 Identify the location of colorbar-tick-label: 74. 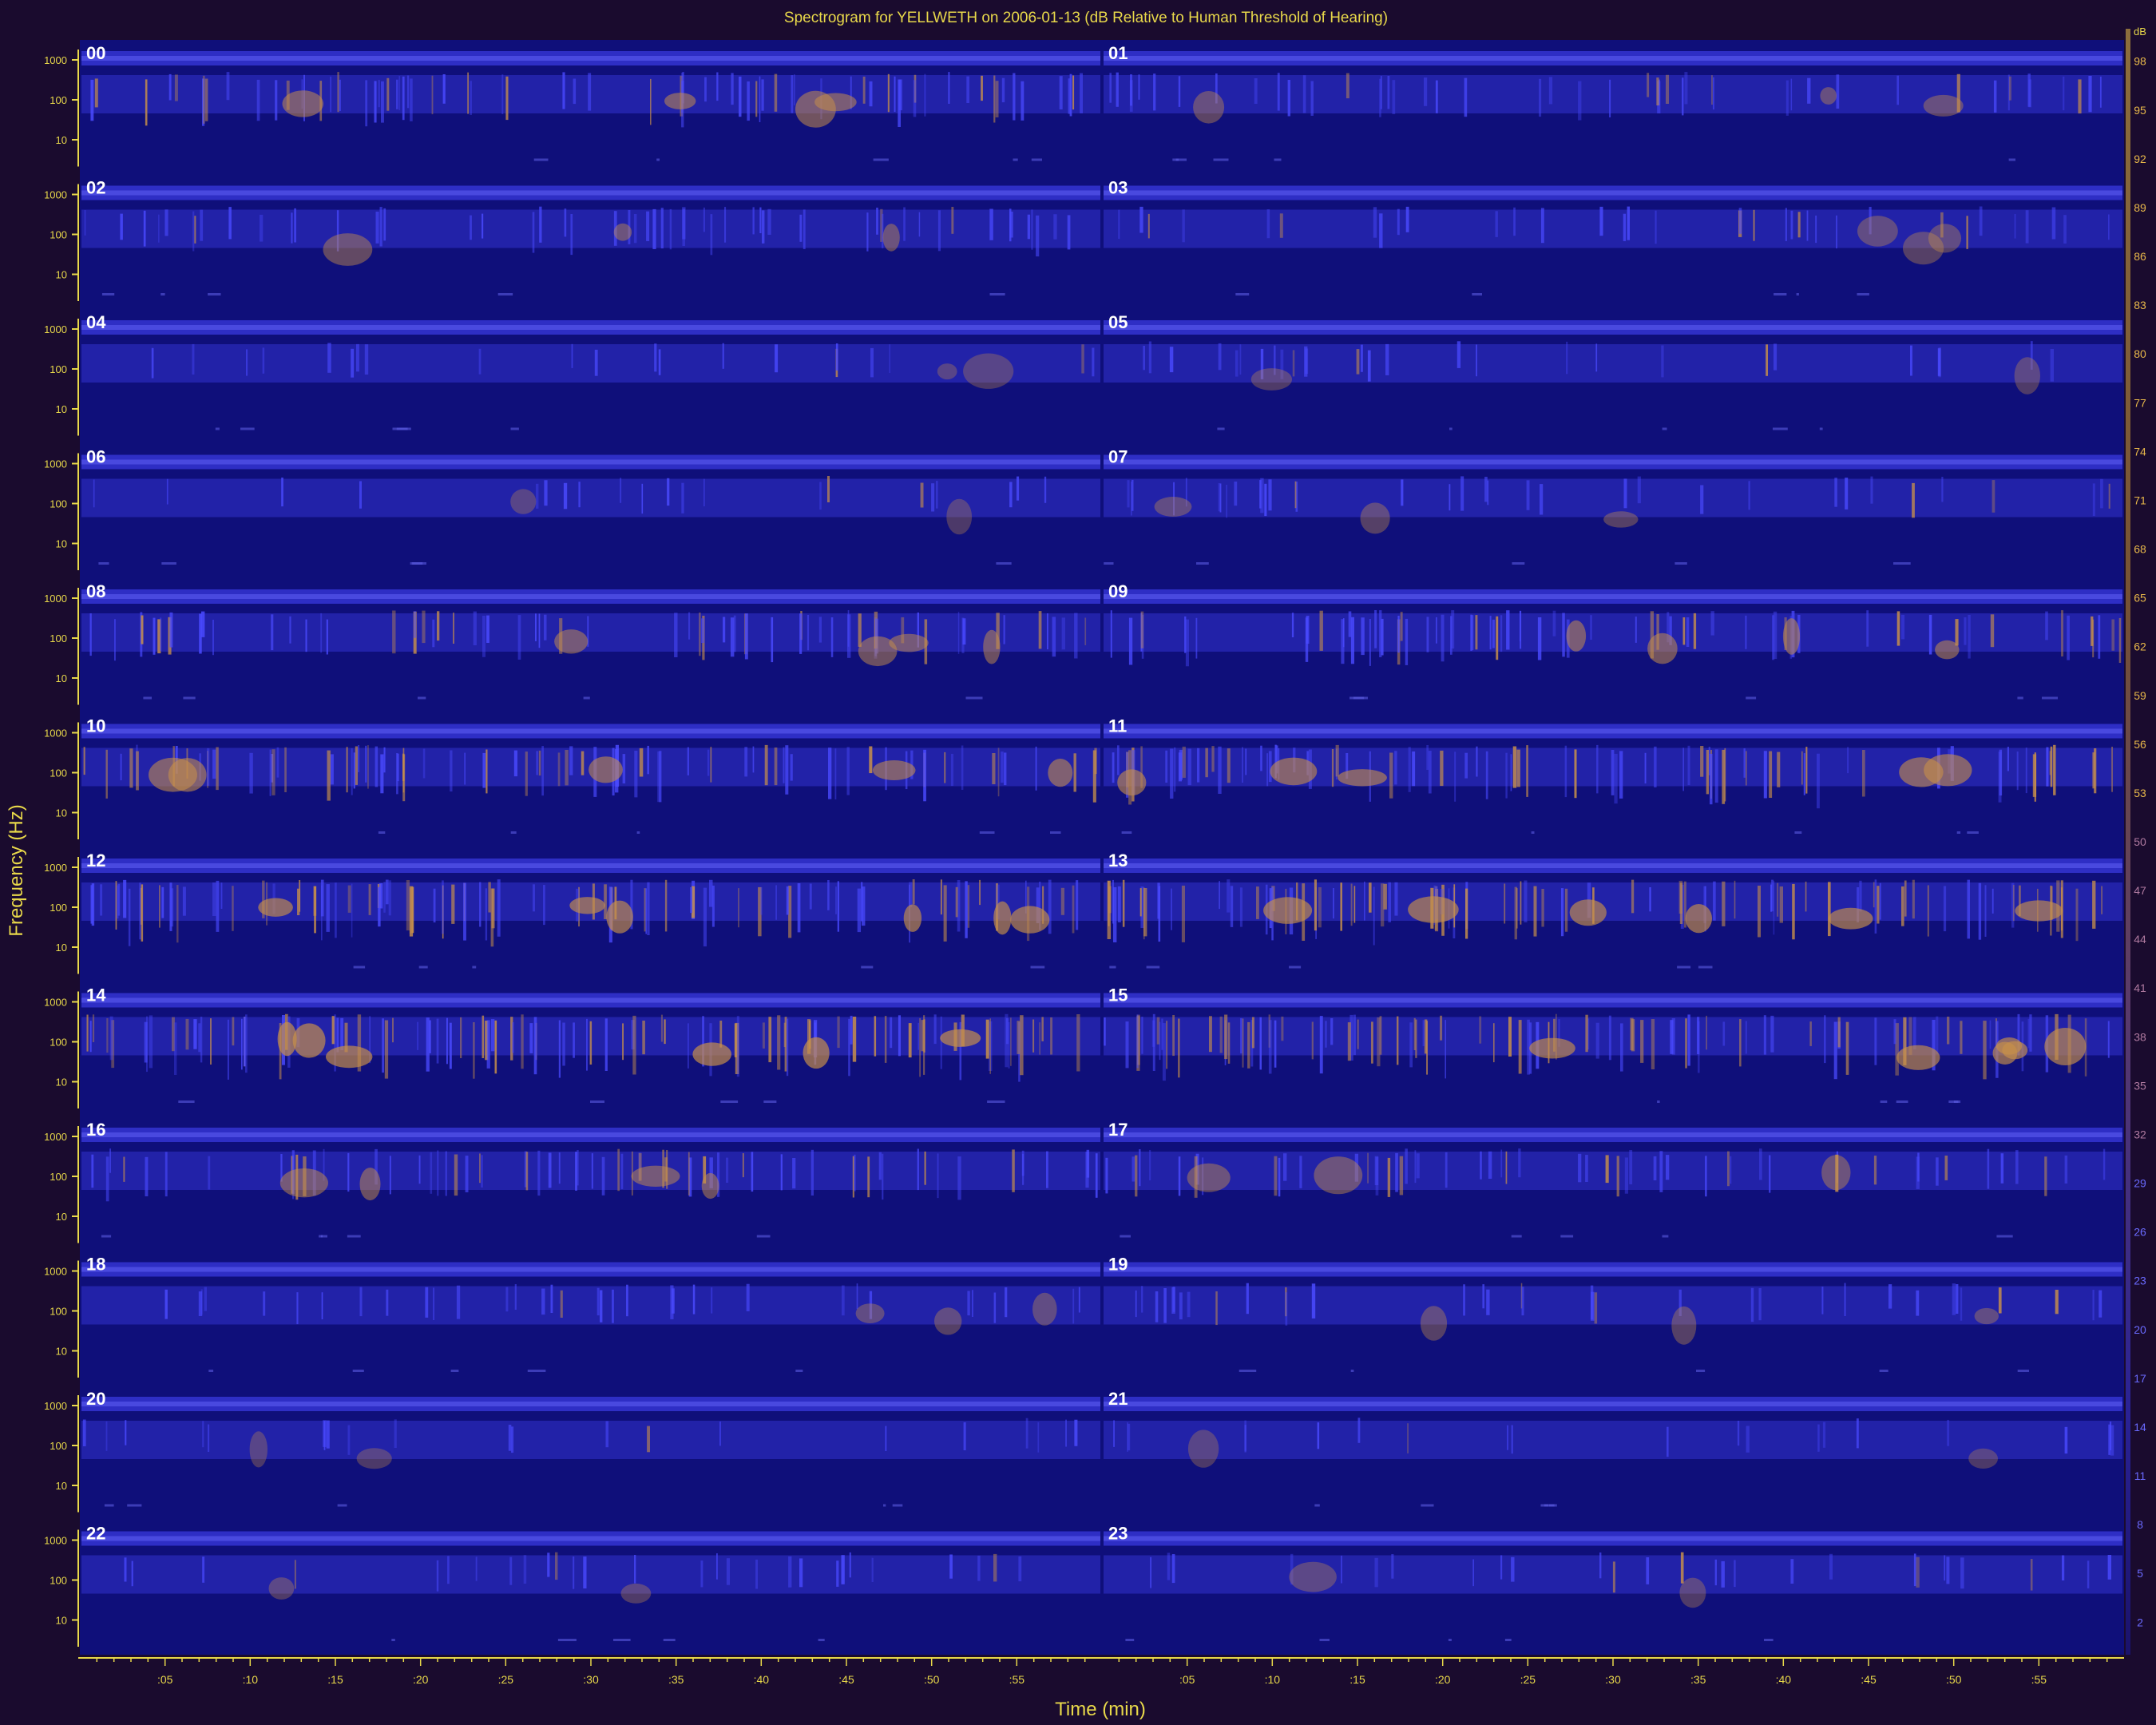
(2140, 452).